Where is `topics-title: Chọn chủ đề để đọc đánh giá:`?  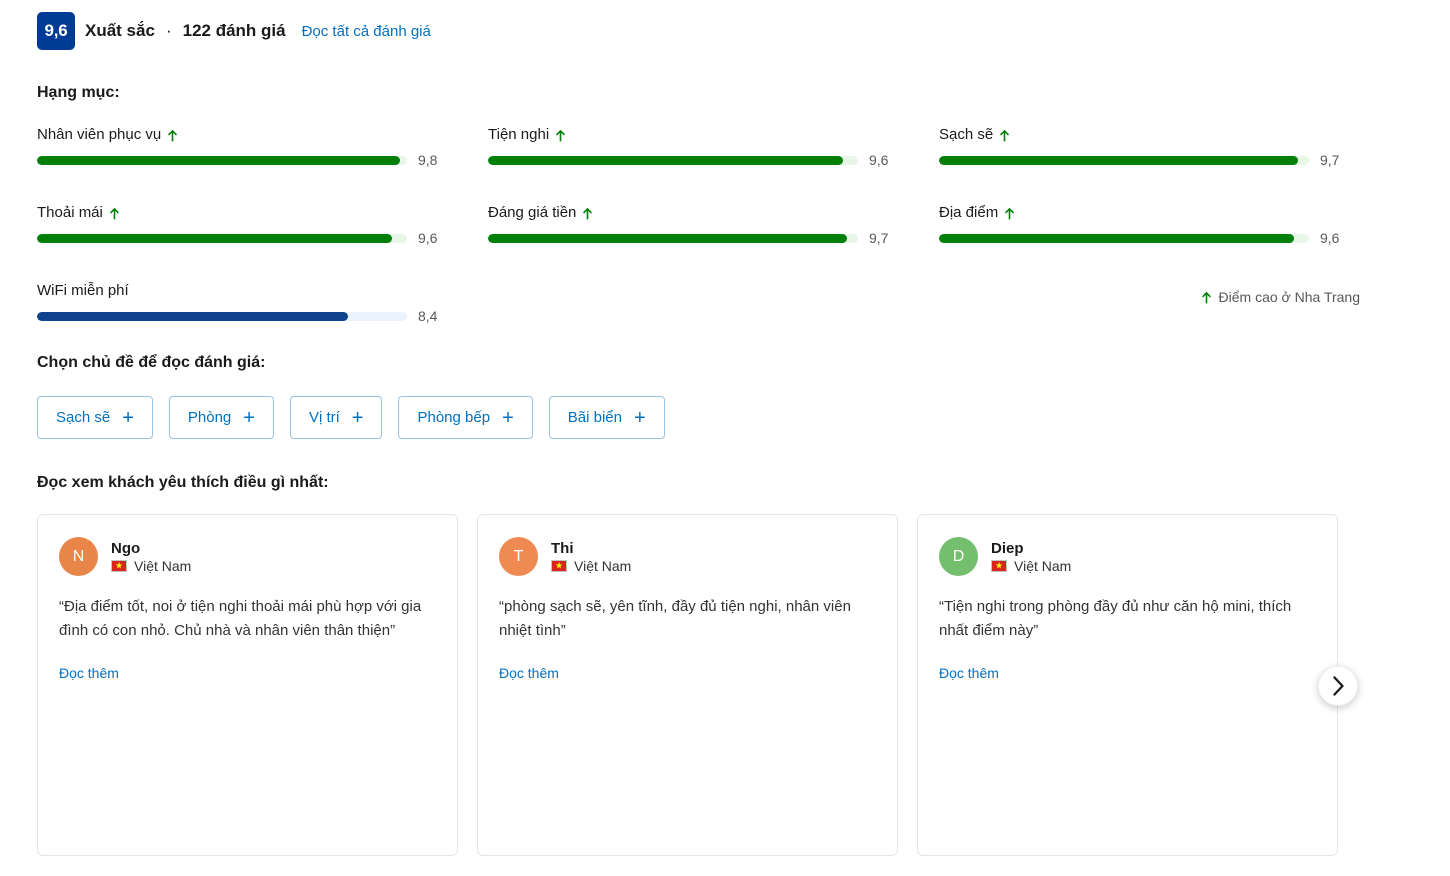 topics-title: Chọn chủ đề để đọc đánh giá: is located at coordinates (151, 362).